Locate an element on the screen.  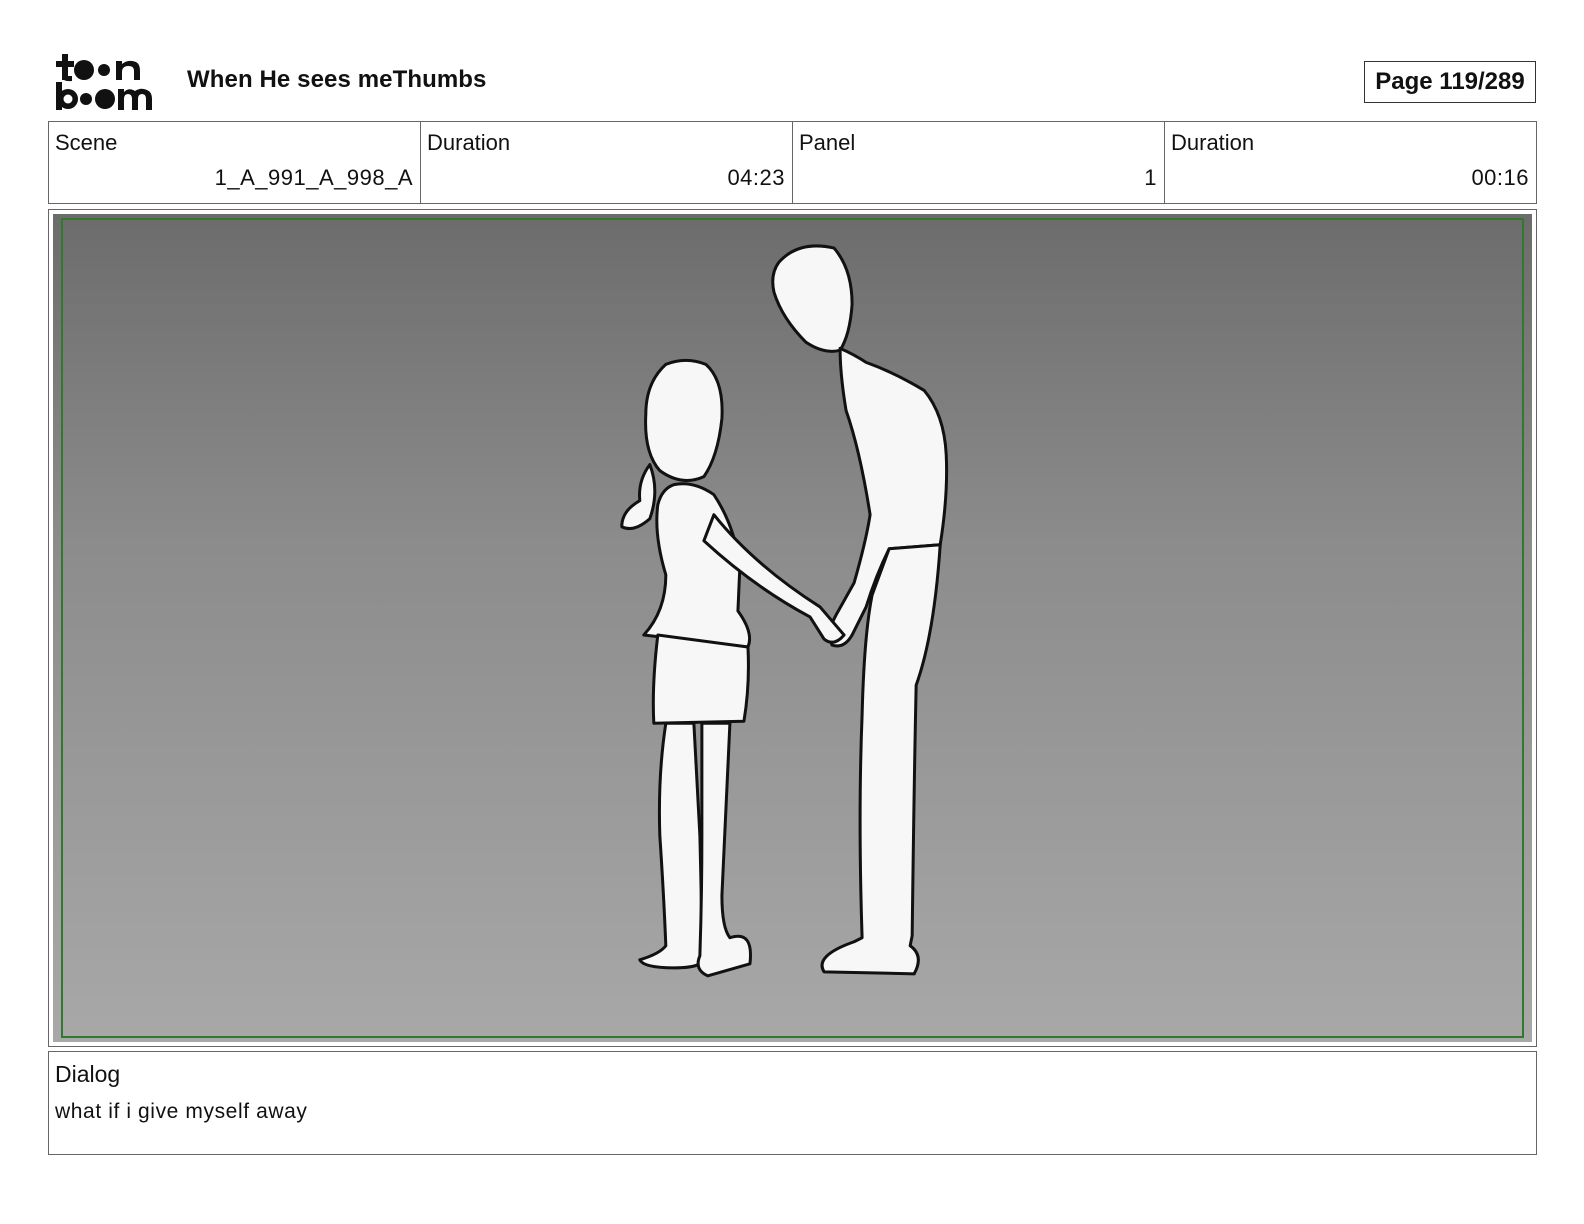
document-title: When He sees meThumbs is located at coordinates (337, 79).